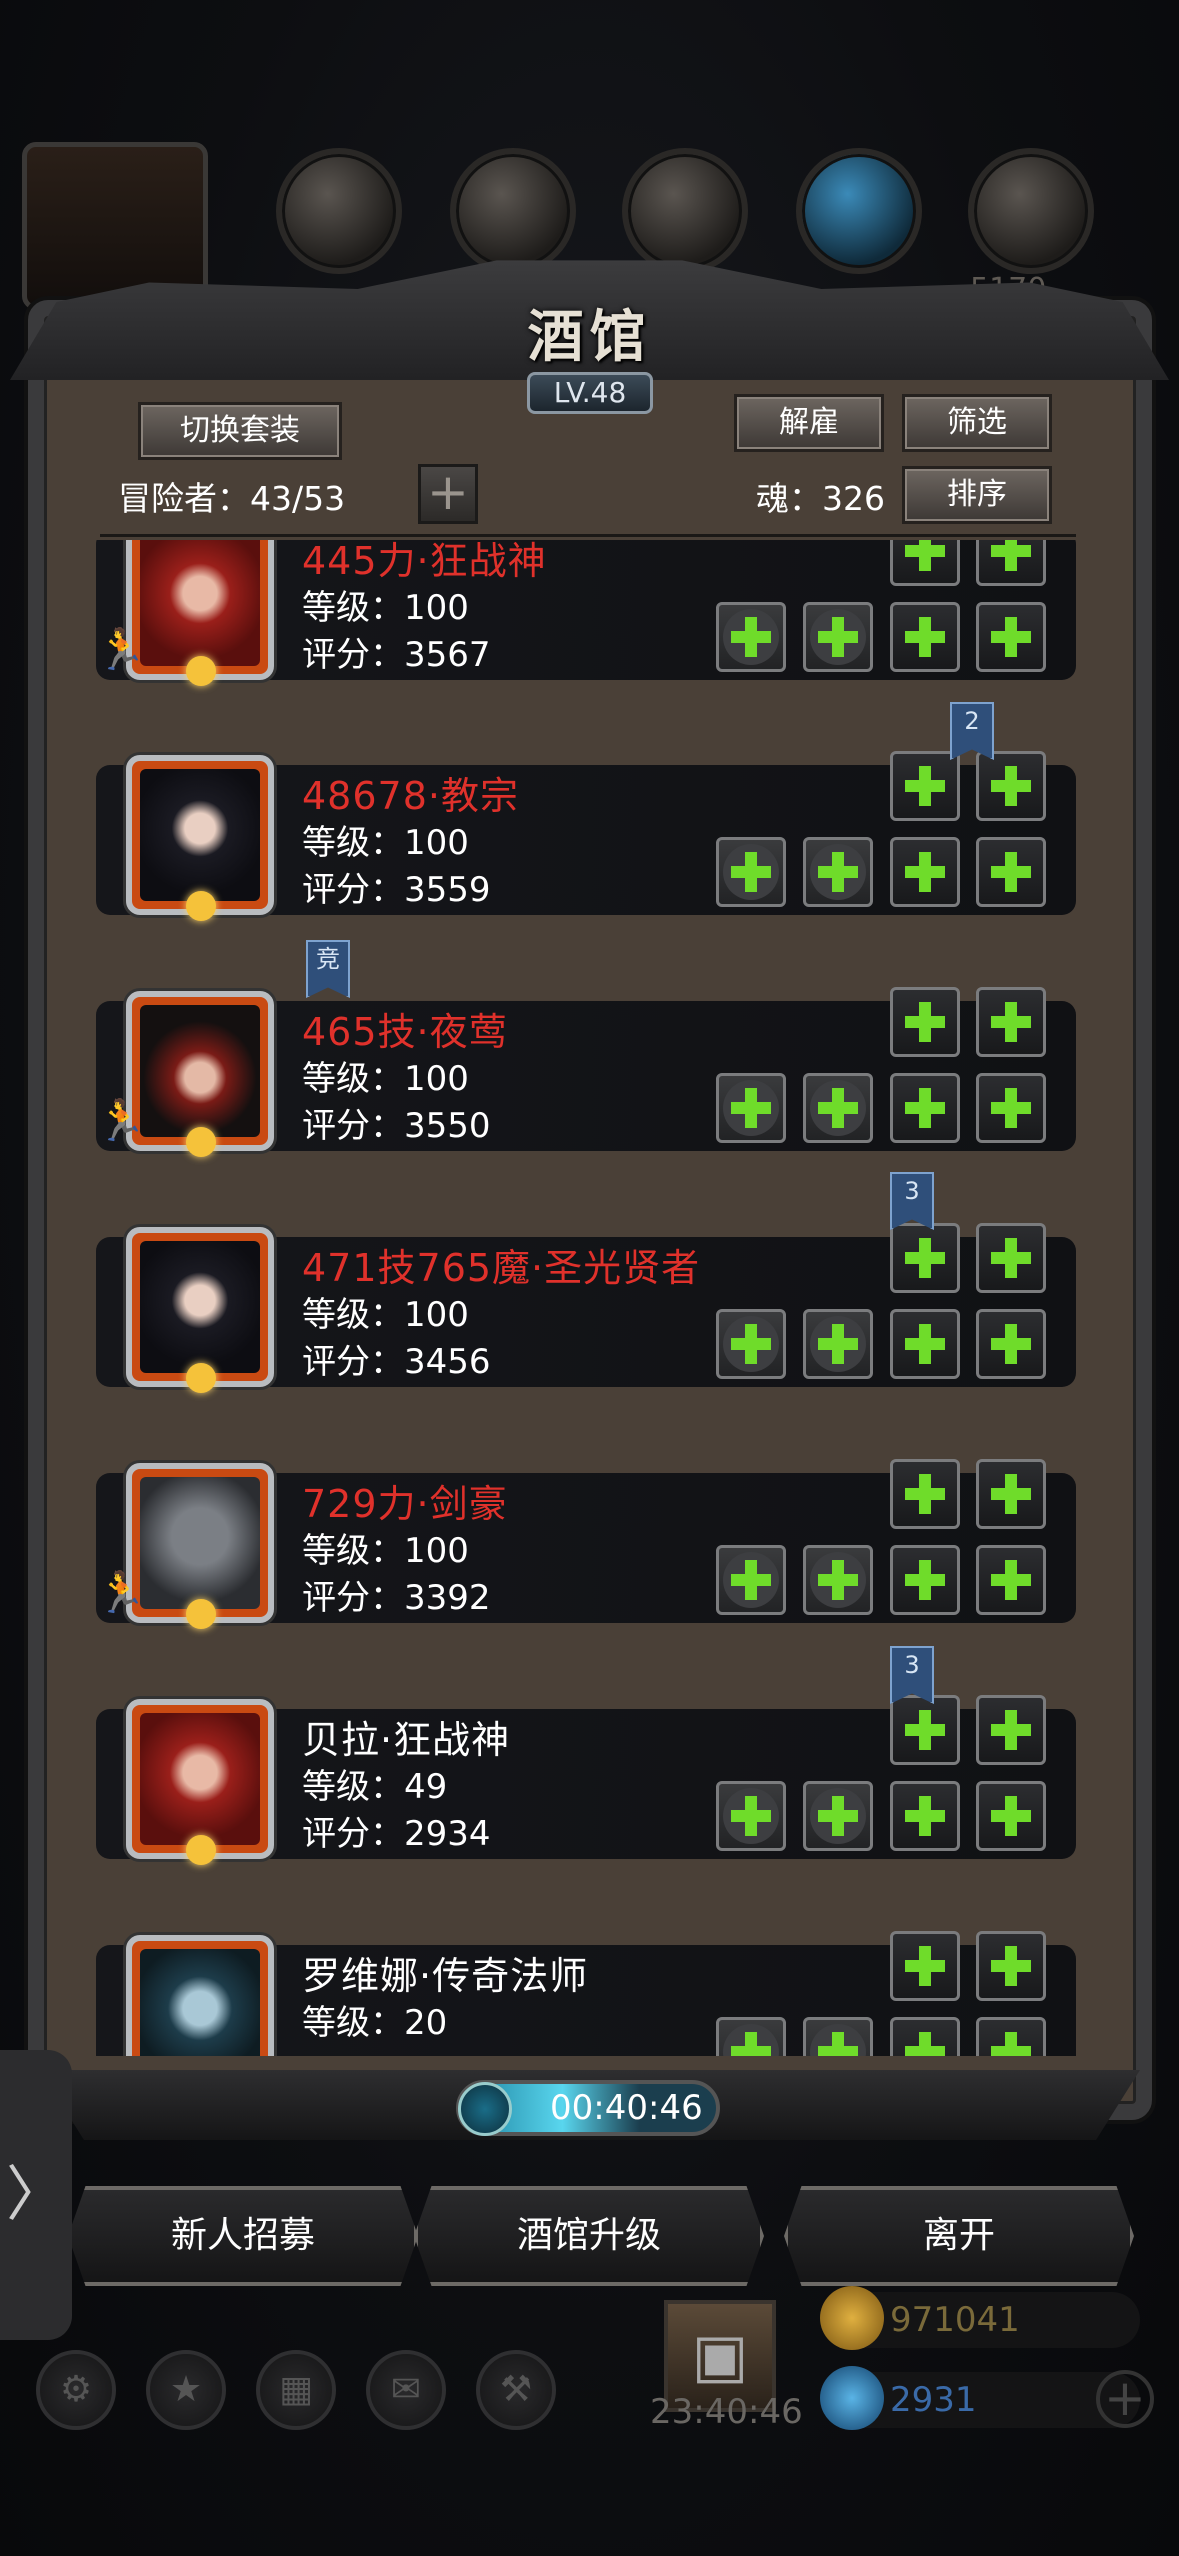 The width and height of the screenshot is (1179, 2556). Describe the element at coordinates (406, 2390) in the screenshot. I see `mail-icon: ✉` at that location.